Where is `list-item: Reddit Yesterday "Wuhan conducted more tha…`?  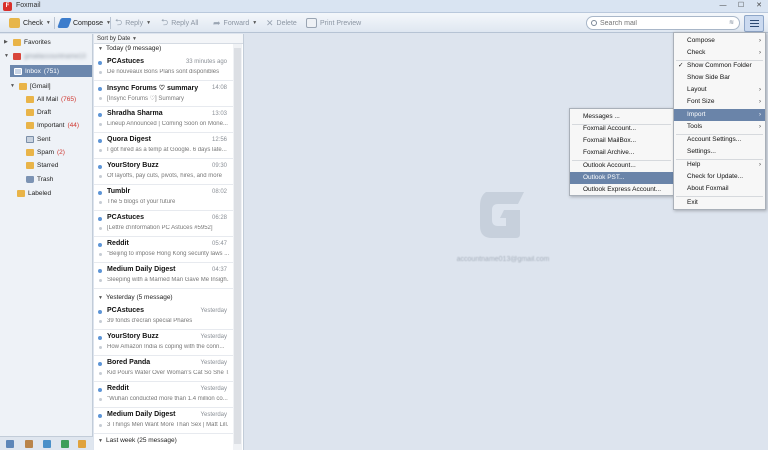 list-item: Reddit Yesterday "Wuhan conducted more tha… is located at coordinates (163, 395).